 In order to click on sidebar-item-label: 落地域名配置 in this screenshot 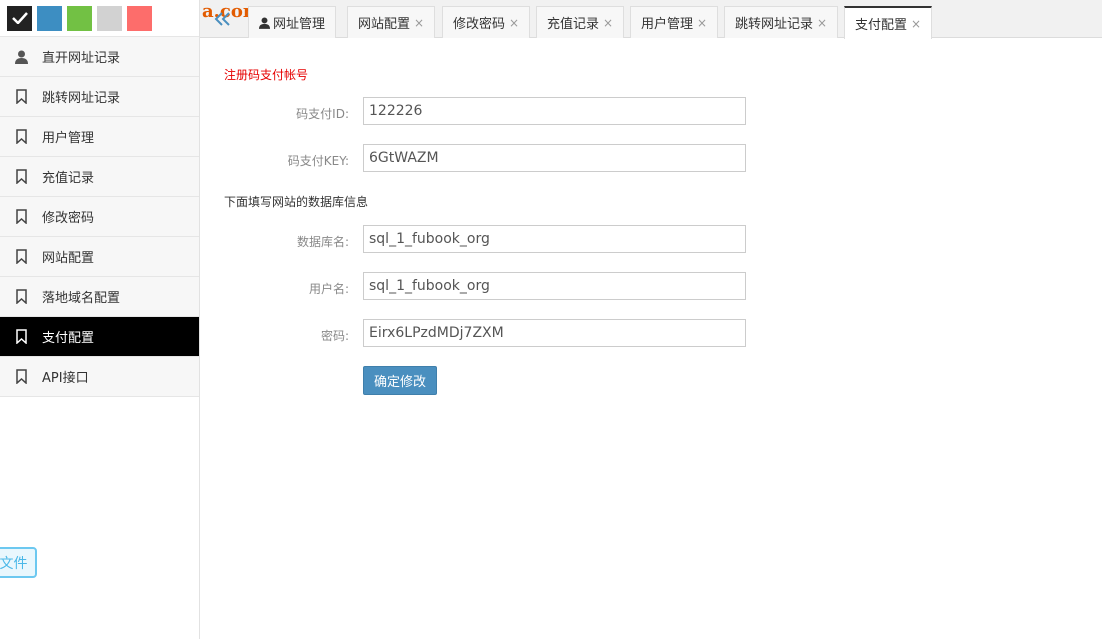, I will do `click(81, 298)`.